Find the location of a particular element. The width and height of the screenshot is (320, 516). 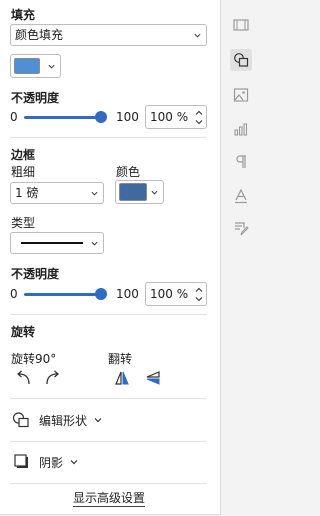

rotate-clockwise-icon is located at coordinates (53, 378).